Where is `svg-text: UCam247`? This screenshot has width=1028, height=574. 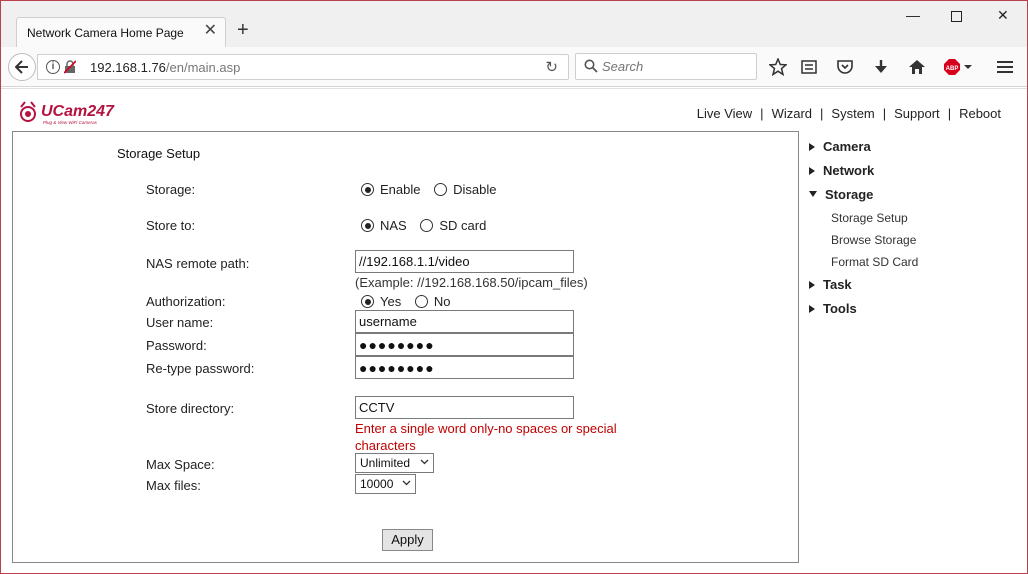
svg-text: UCam247 is located at coordinates (78, 111).